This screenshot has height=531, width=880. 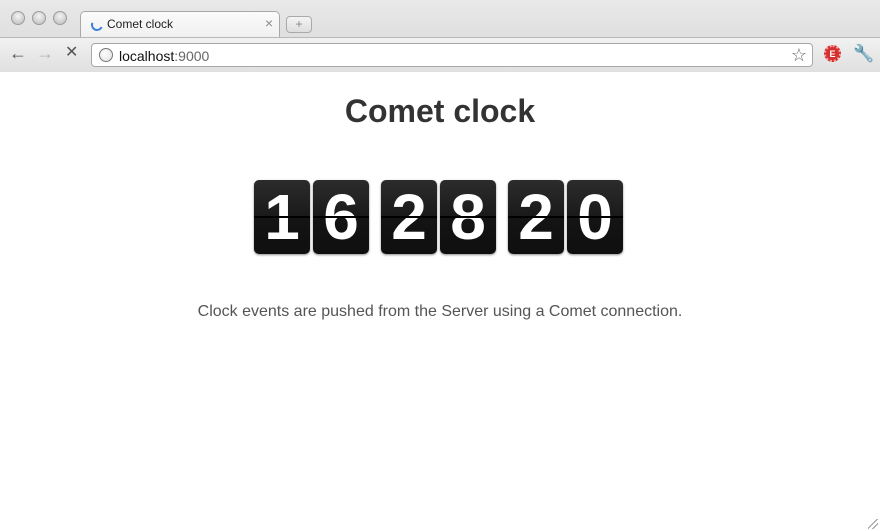 I want to click on stop-loading-icon: ✕, so click(x=71, y=53).